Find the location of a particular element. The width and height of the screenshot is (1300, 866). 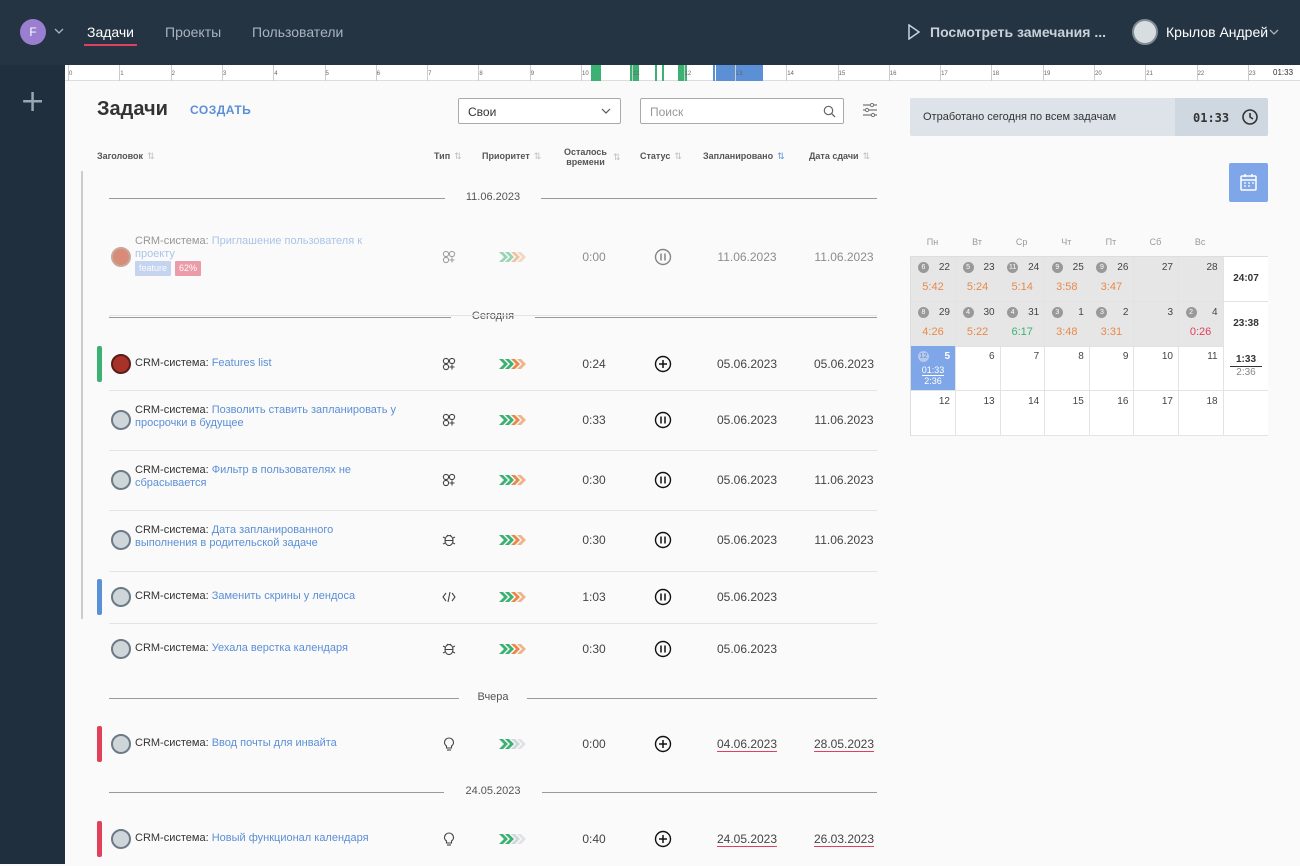

calendar-day: 4 30 5:22 is located at coordinates (978, 324).